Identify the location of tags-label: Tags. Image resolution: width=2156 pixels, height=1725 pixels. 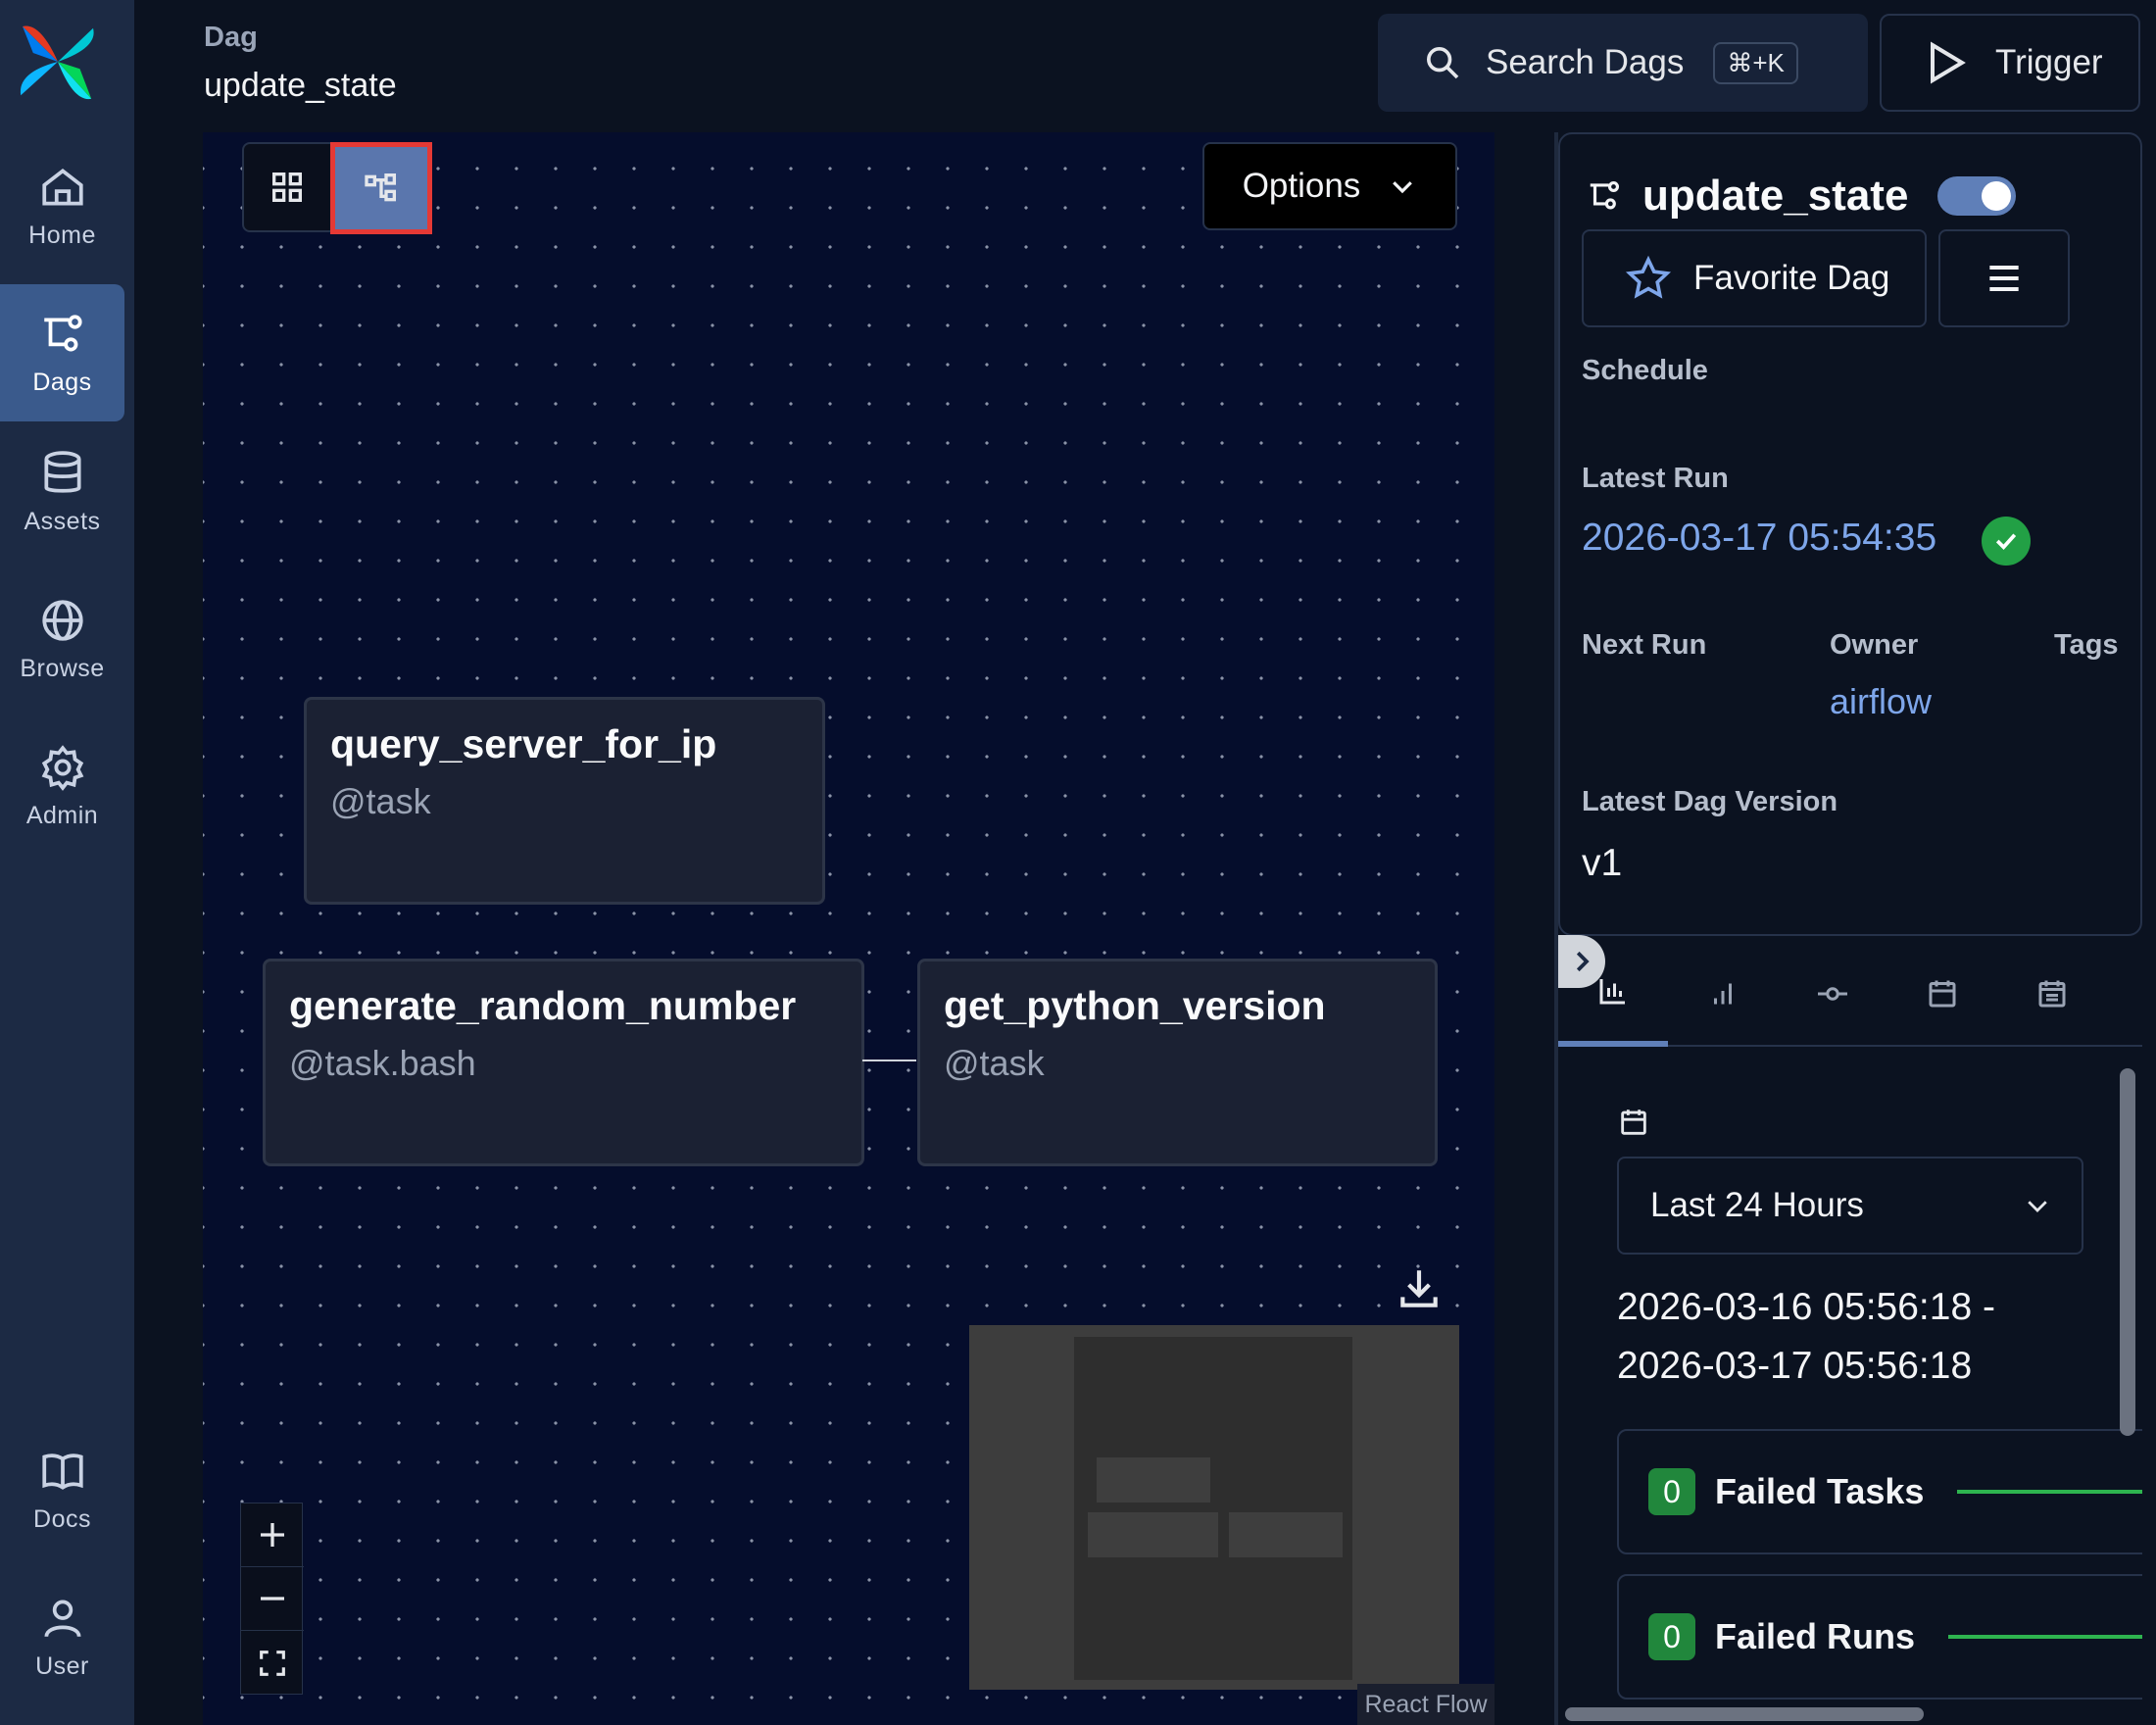
(2086, 645).